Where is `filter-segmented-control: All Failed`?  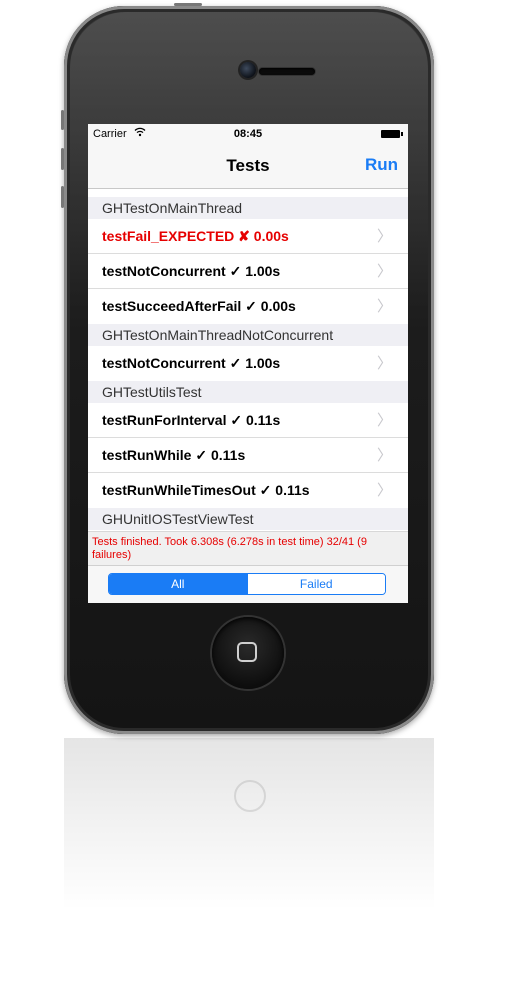 filter-segmented-control: All Failed is located at coordinates (247, 584).